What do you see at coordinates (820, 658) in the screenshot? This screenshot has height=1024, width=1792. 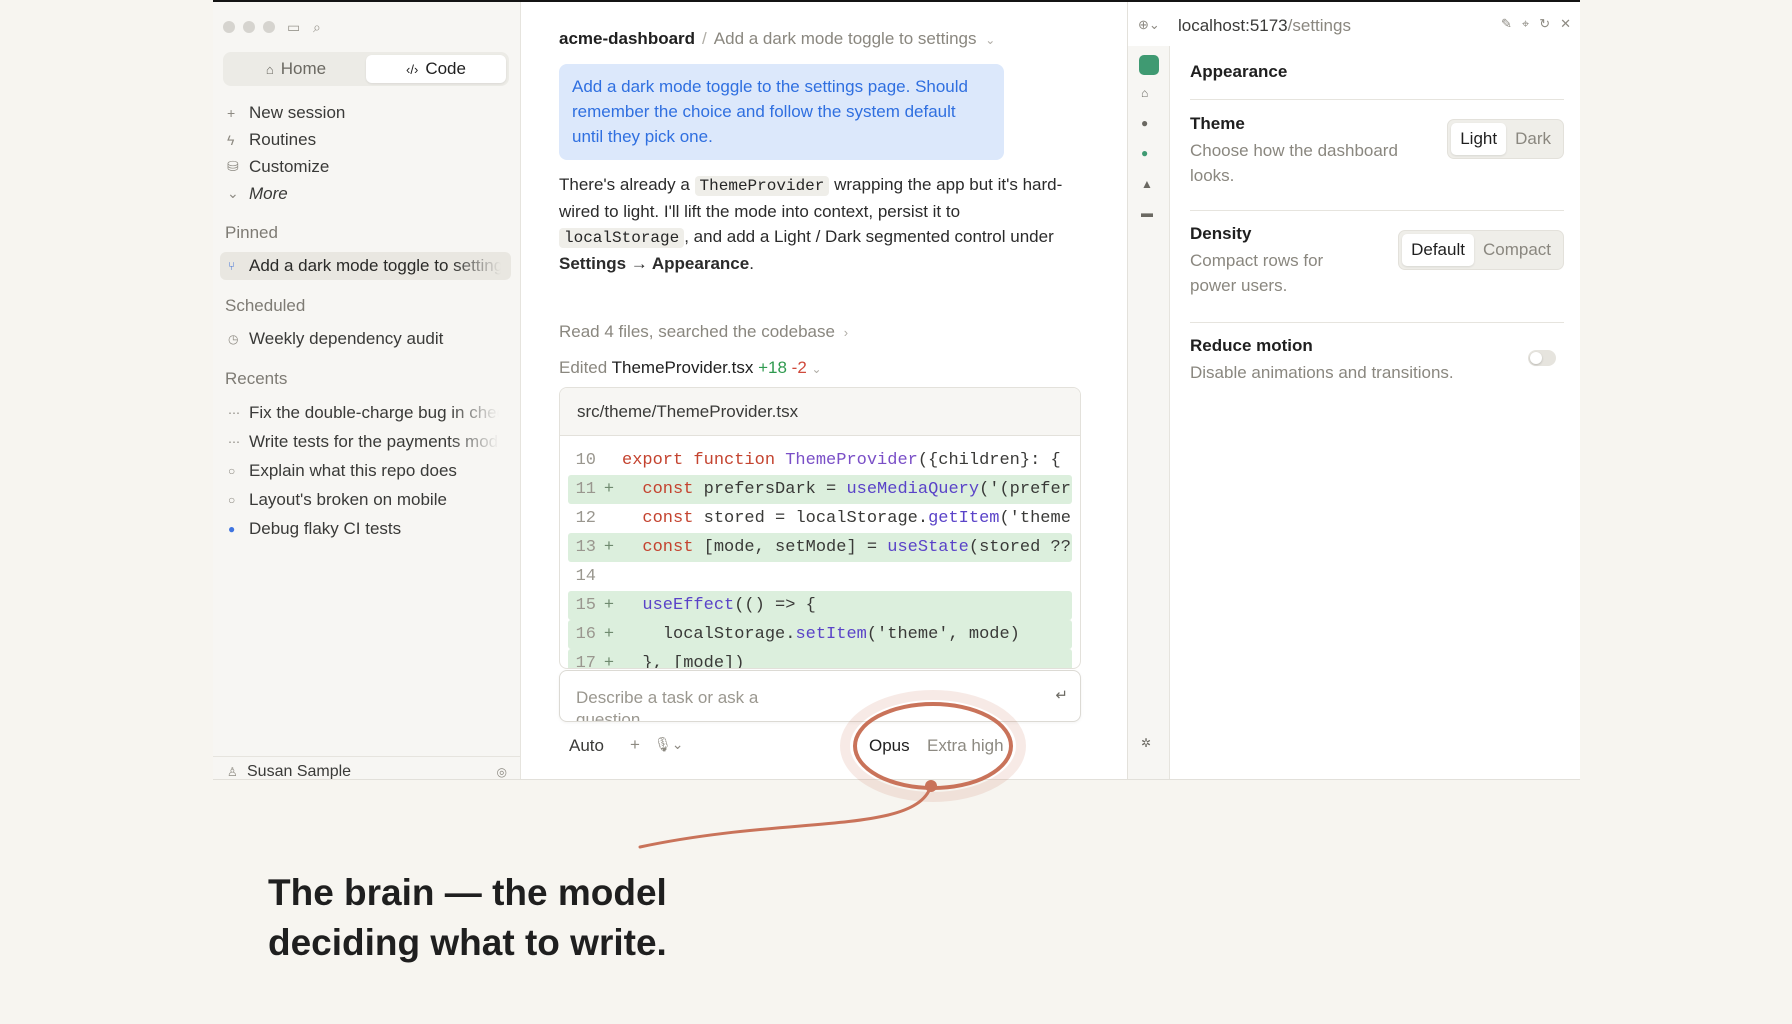 I see `code-line: 17 + }, [mode])` at bounding box center [820, 658].